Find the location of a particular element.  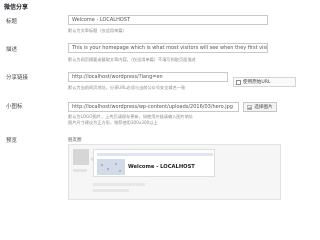

use-original-url-toggle: 使用原始URL is located at coordinates (264, 82).